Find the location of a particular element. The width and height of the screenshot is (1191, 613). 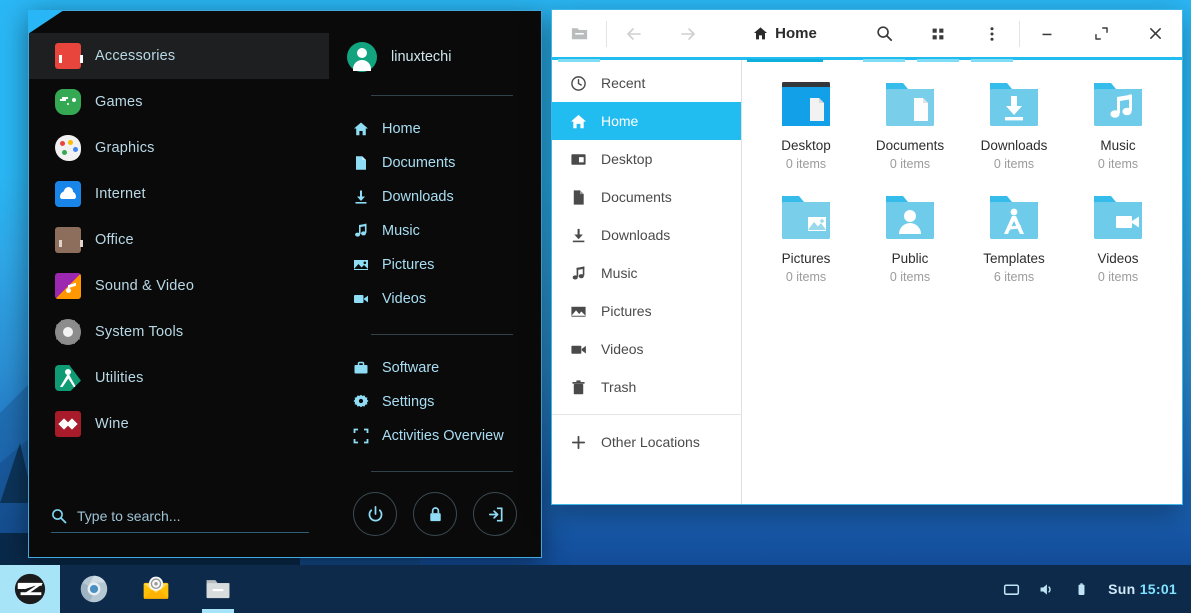

view-toggle-button is located at coordinates (938, 36).